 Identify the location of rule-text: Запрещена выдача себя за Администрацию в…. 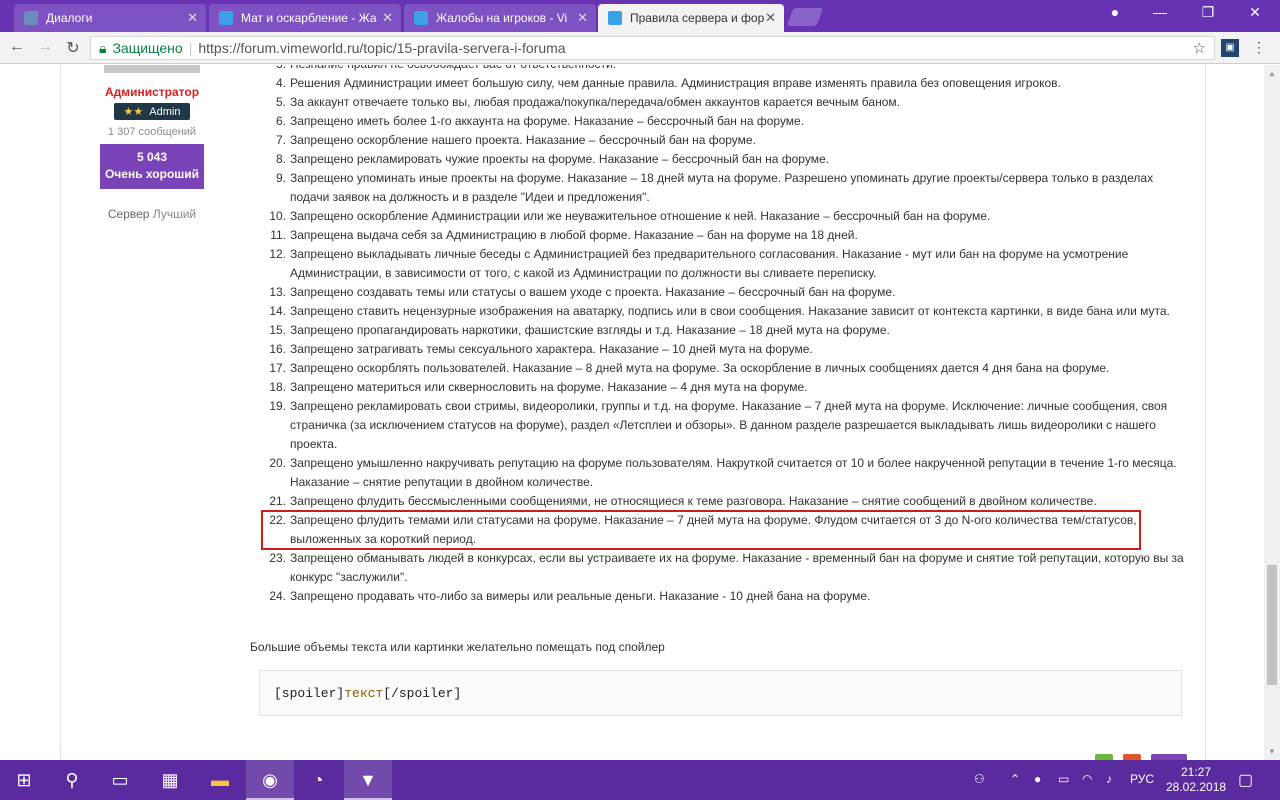
(574, 235).